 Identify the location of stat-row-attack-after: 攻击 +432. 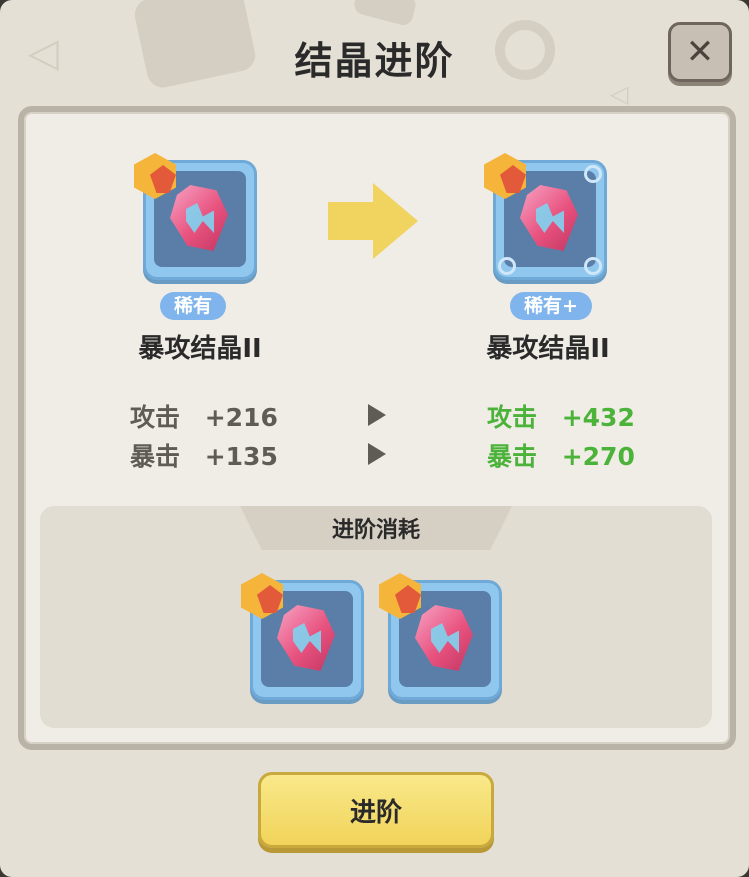
(561, 416).